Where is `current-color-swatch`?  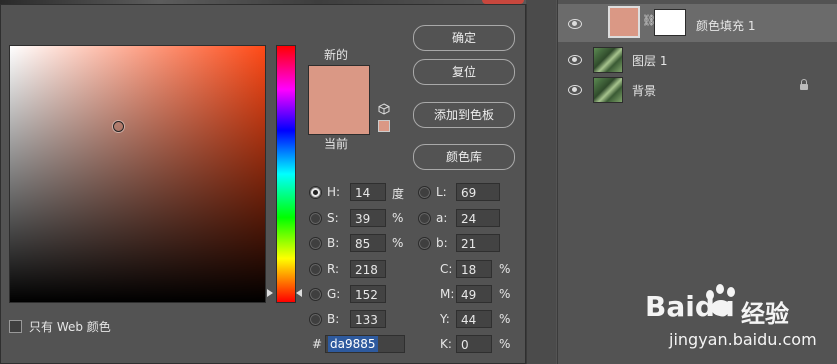
current-color-swatch is located at coordinates (339, 117).